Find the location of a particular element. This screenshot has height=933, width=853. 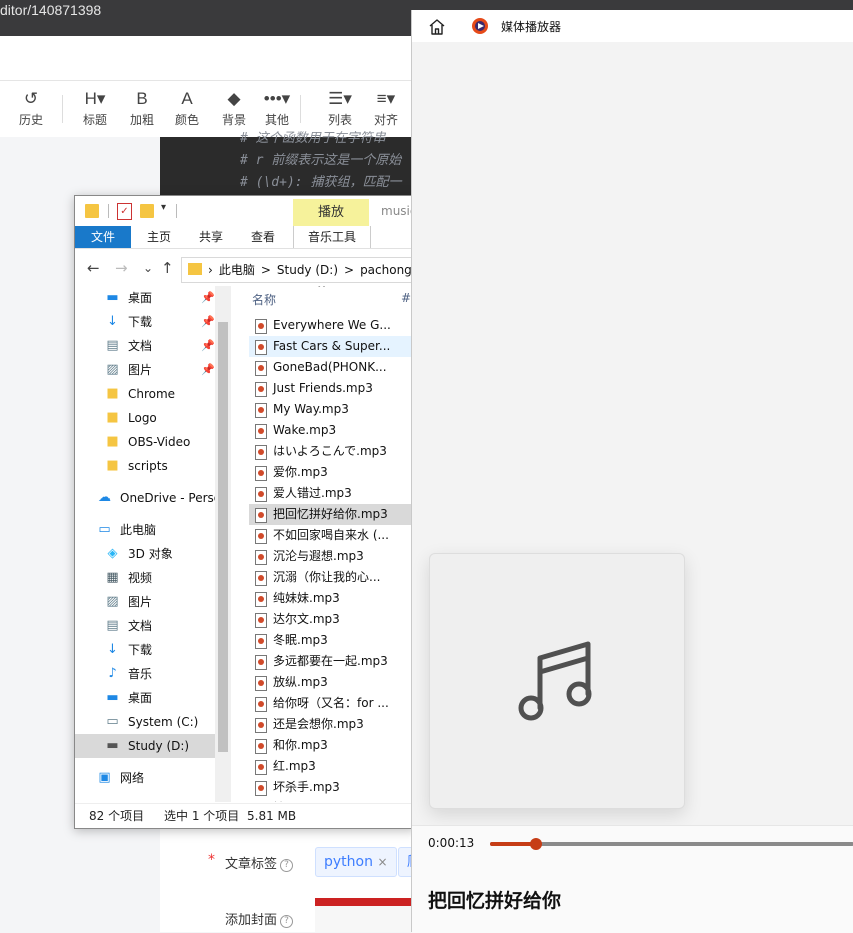

toolbar-label: 颜色 is located at coordinates (186, 120).